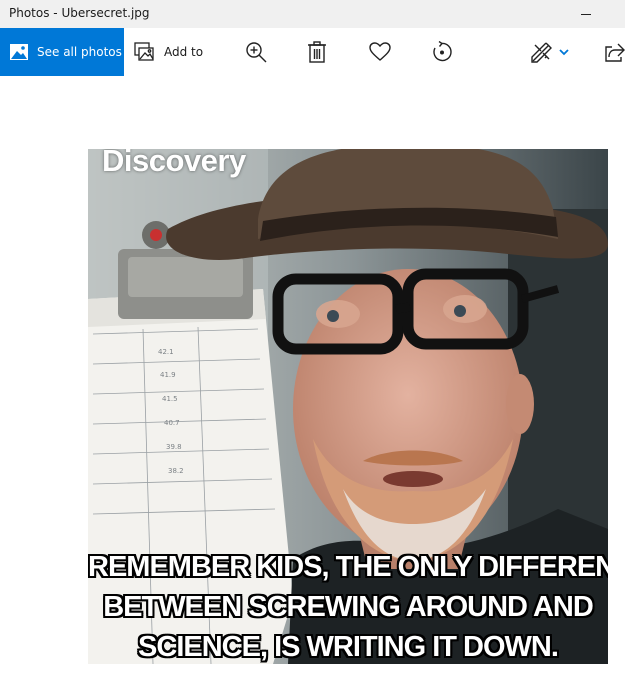 The image size is (625, 676). I want to click on add-to-label: Add to, so click(184, 52).